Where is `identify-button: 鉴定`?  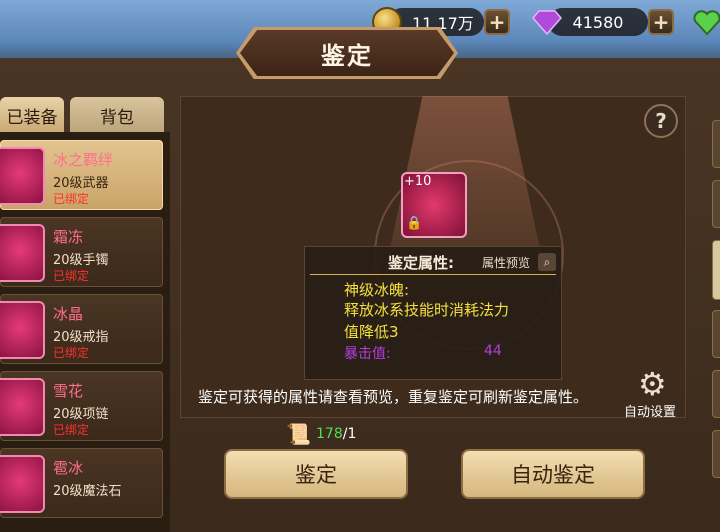 identify-button: 鉴定 is located at coordinates (316, 474).